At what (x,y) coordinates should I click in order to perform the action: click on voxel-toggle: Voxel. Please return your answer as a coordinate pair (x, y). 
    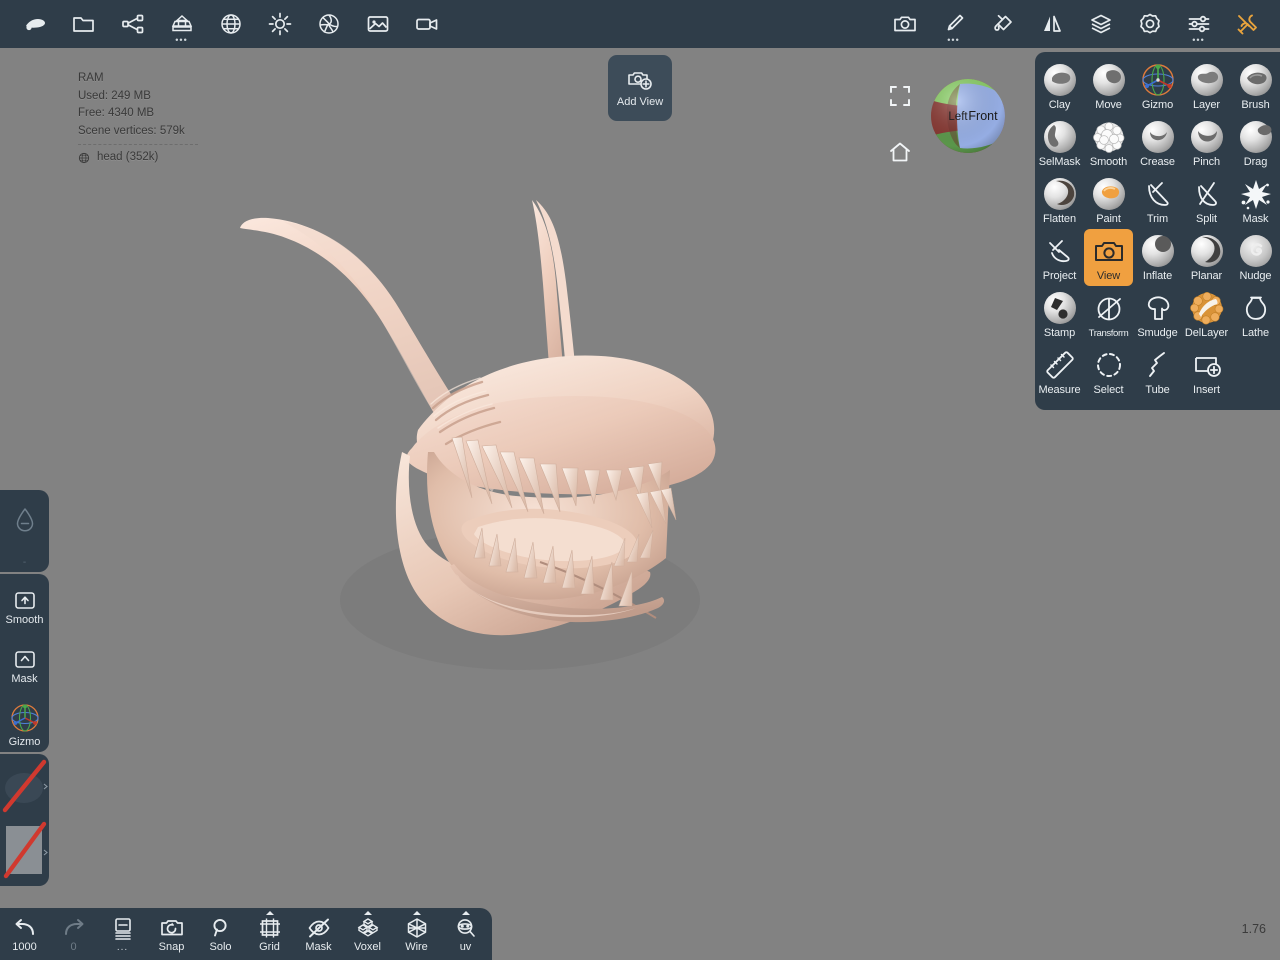
    Looking at the image, I should click on (367, 934).